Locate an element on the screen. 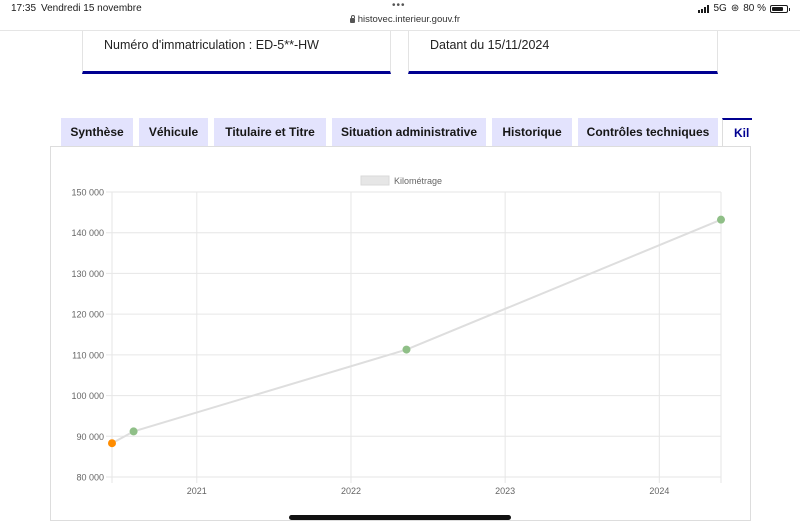  y-tick-label: 100 000 is located at coordinates (87, 396).